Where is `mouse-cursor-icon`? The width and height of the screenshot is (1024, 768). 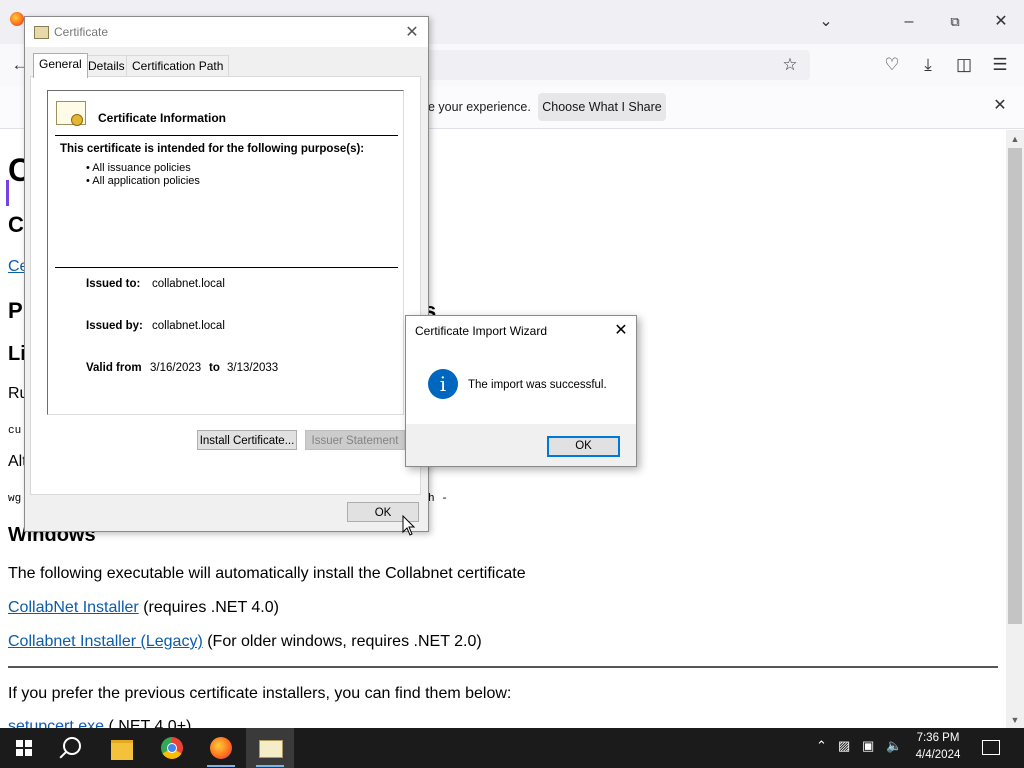 mouse-cursor-icon is located at coordinates (409, 525).